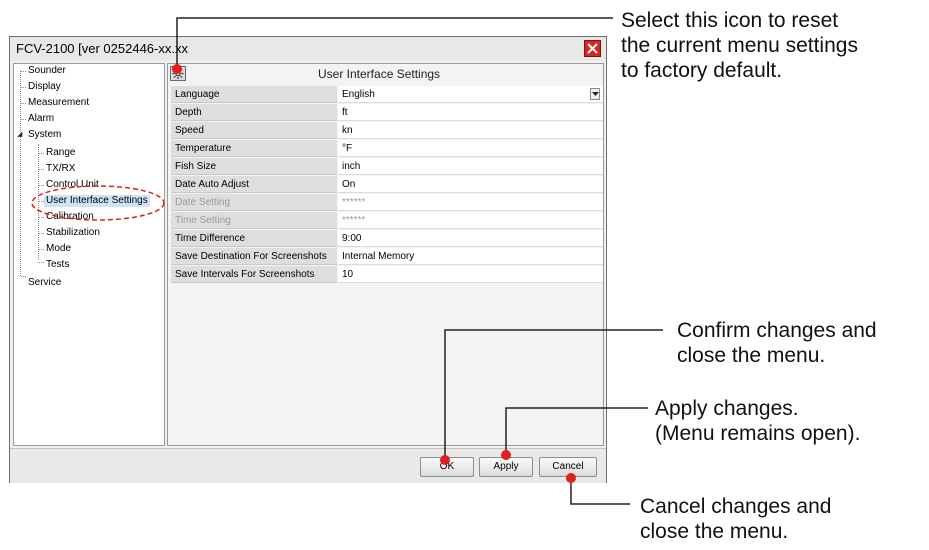 This screenshot has height=550, width=929. I want to click on callout-line: Cancel changes and, so click(736, 506).